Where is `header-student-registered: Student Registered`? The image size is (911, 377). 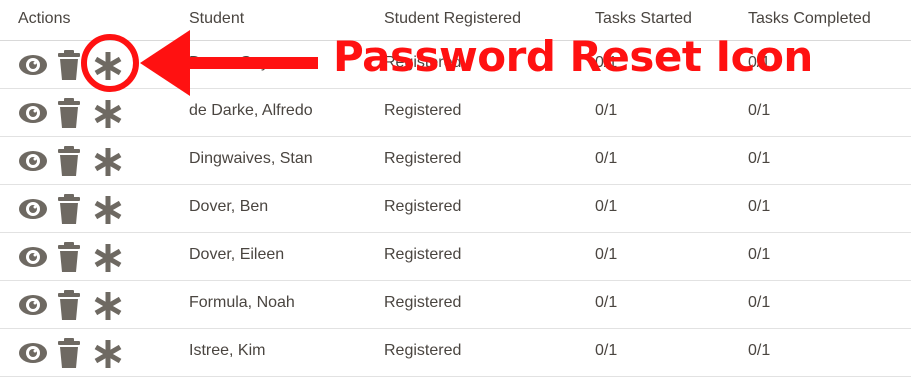 header-student-registered: Student Registered is located at coordinates (452, 19).